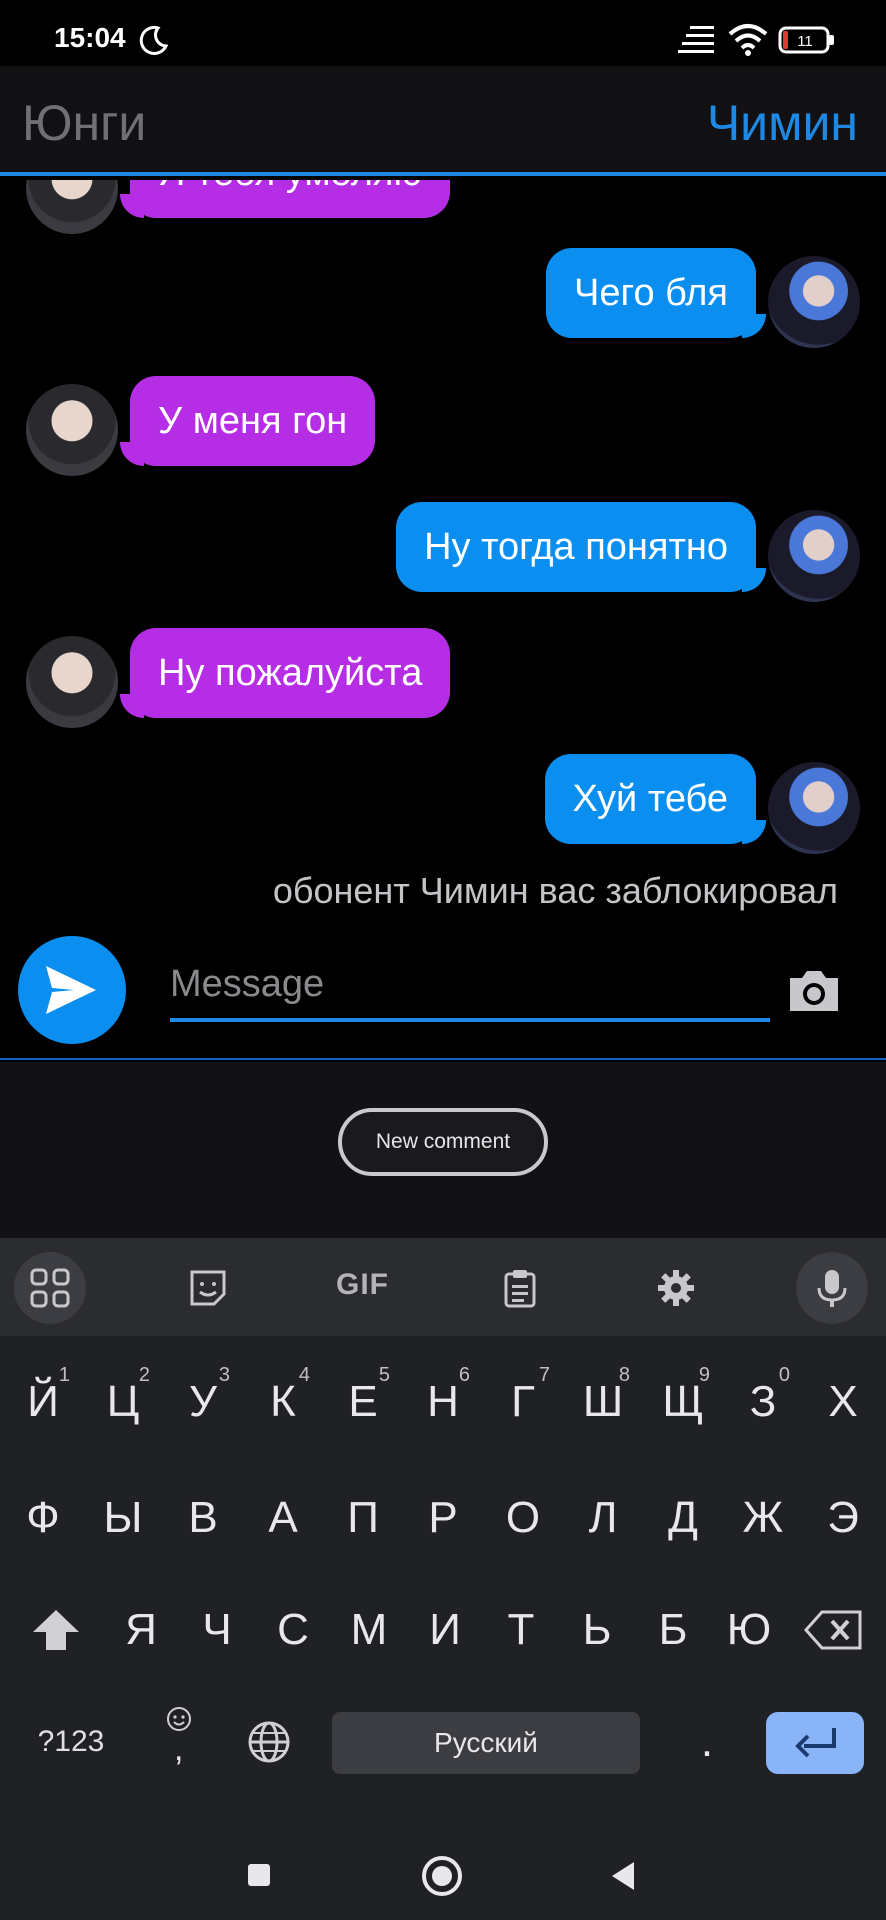 The width and height of the screenshot is (886, 1920). Describe the element at coordinates (749, 1630) in the screenshot. I see `key: Ю` at that location.